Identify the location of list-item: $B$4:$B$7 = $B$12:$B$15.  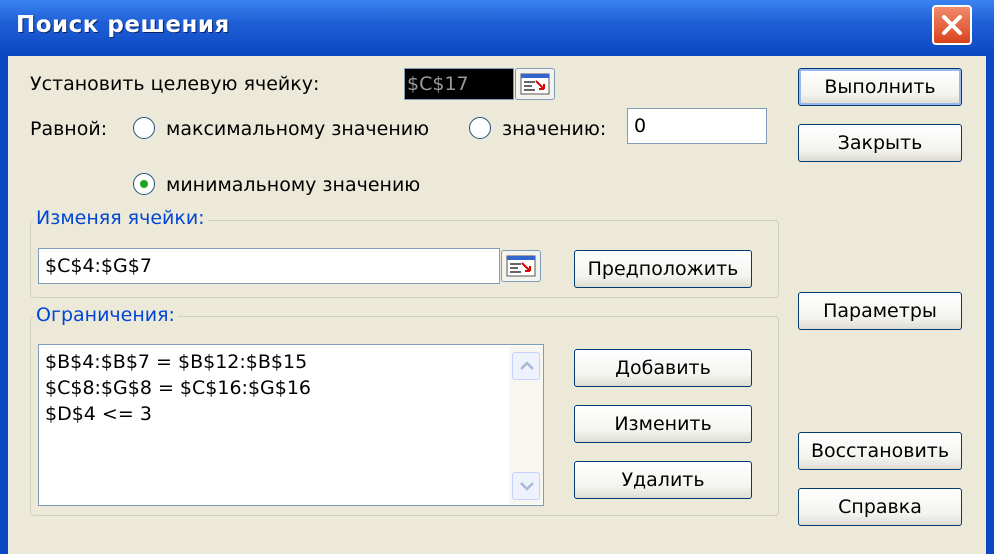
(176, 362).